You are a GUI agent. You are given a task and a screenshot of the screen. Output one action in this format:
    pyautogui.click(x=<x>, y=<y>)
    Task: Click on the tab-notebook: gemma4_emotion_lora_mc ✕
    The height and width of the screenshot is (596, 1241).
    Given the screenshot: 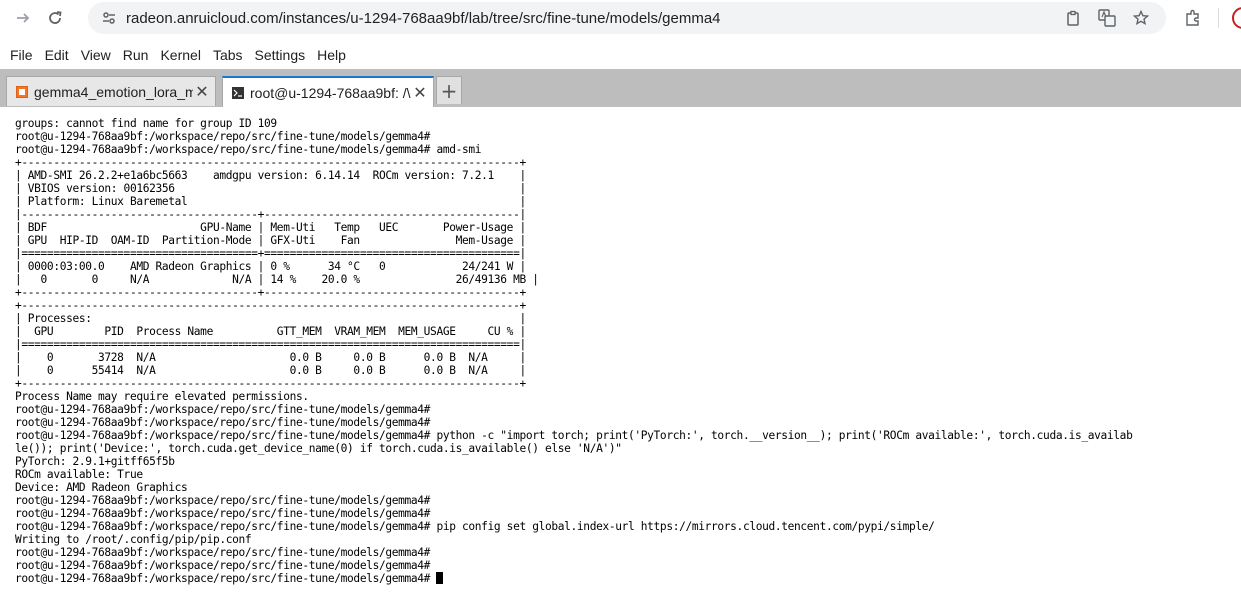 What is the action you would take?
    pyautogui.click(x=111, y=91)
    